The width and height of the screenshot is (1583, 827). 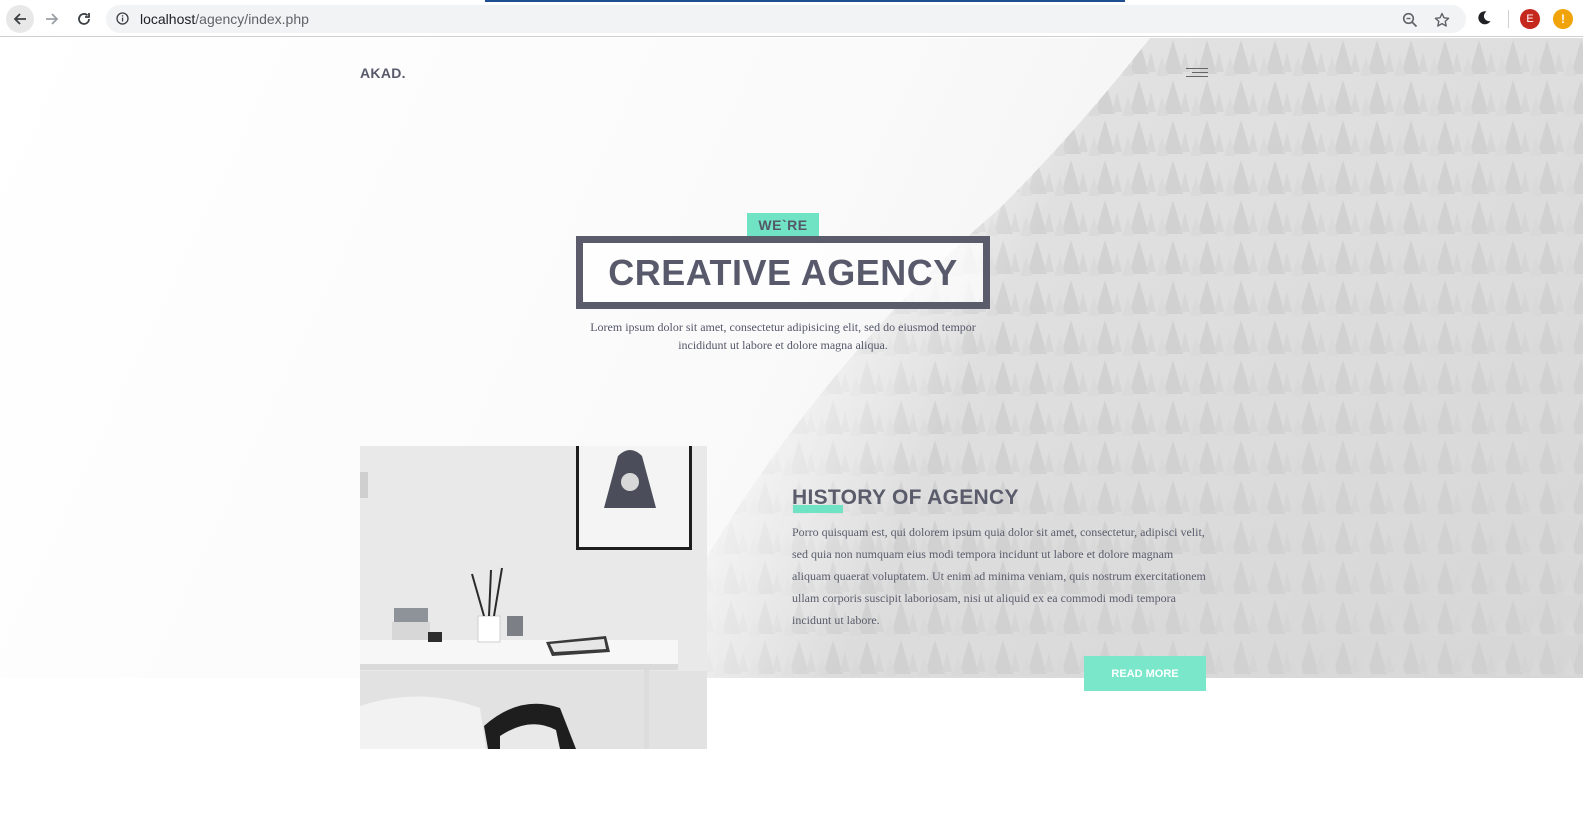 I want to click on hero-title-frame: CREATIVE AGENCY, so click(x=783, y=272).